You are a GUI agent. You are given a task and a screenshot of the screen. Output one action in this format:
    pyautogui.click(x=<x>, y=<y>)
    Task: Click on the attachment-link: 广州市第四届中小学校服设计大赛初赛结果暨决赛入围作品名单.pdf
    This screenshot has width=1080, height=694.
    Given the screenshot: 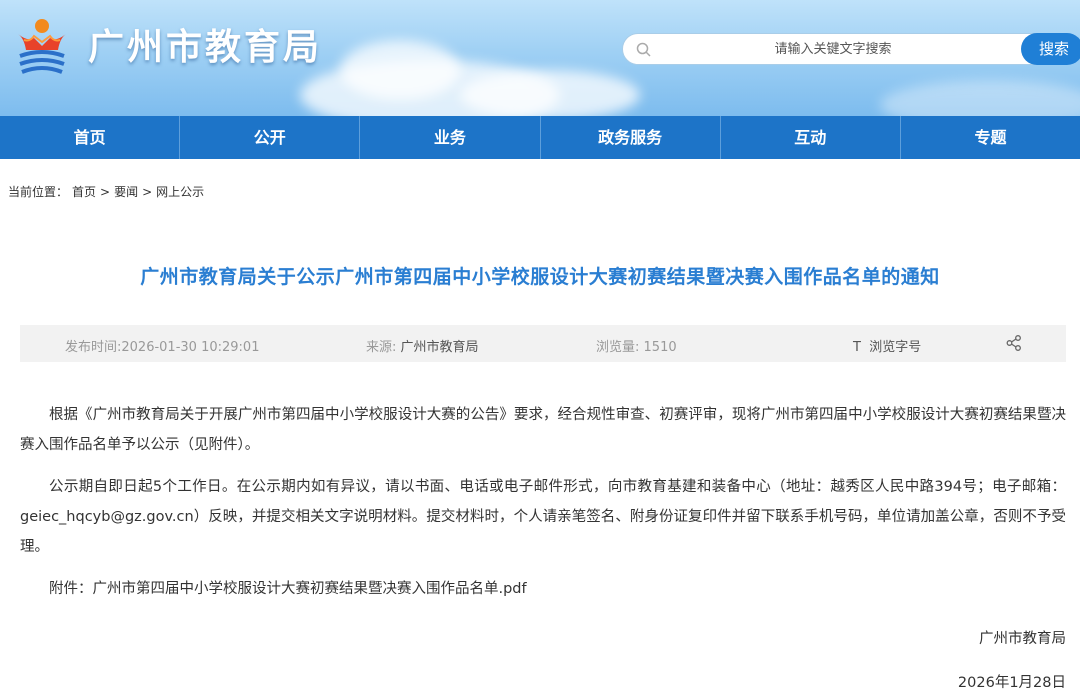 What is the action you would take?
    pyautogui.click(x=310, y=589)
    